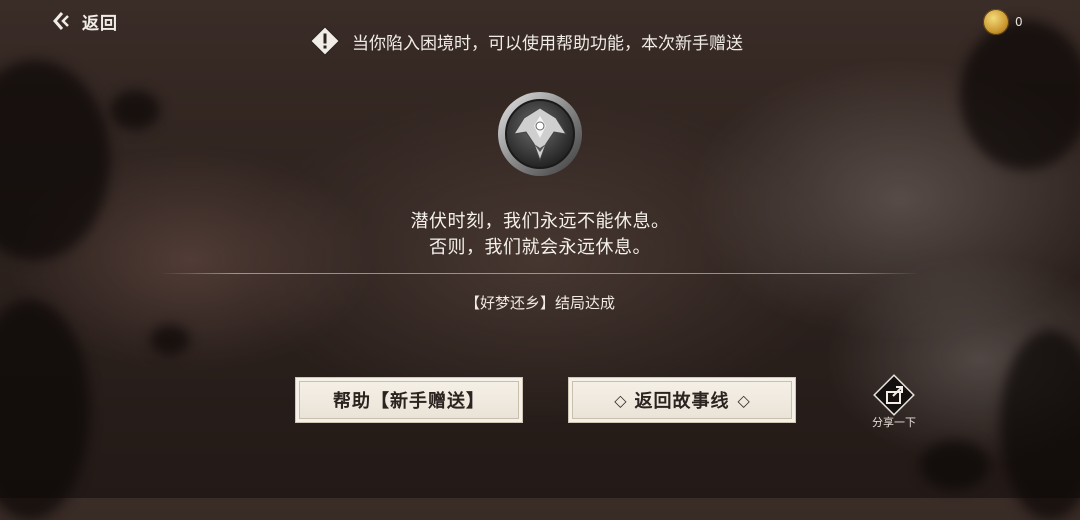 This screenshot has width=1080, height=520. What do you see at coordinates (894, 422) in the screenshot?
I see `share-label: 分享一下` at bounding box center [894, 422].